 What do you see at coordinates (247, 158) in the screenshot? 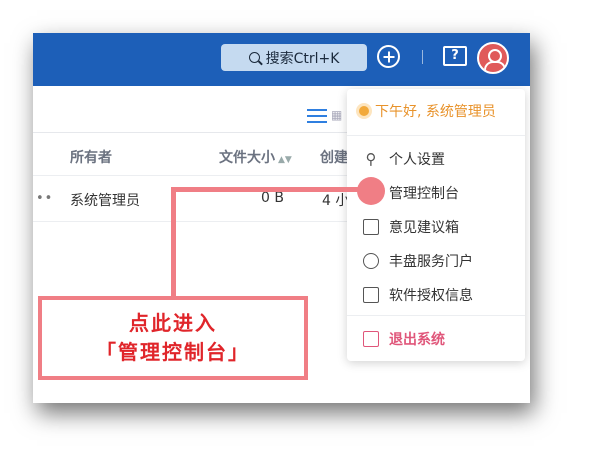
I see `column-header-size-label: 文件大小` at bounding box center [247, 158].